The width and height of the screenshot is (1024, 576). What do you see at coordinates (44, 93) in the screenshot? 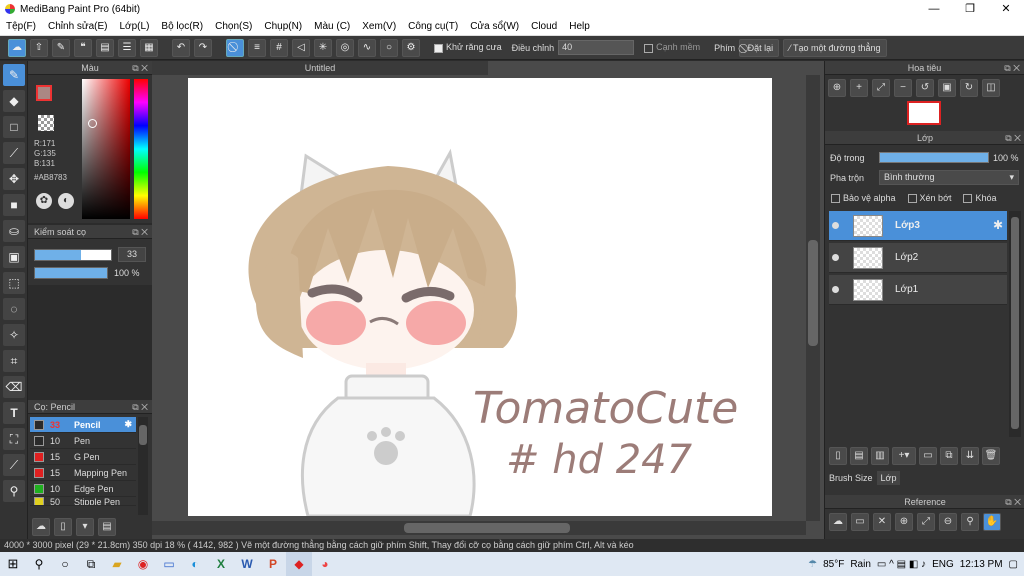
I see `primary-color-swatch` at bounding box center [44, 93].